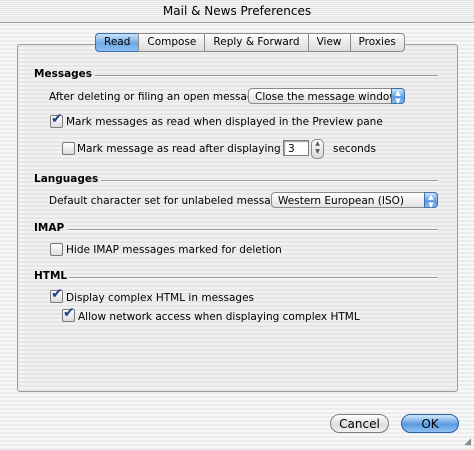 Image resolution: width=474 pixels, height=450 pixels. What do you see at coordinates (51, 276) in the screenshot?
I see `section-heading-html: HTML` at bounding box center [51, 276].